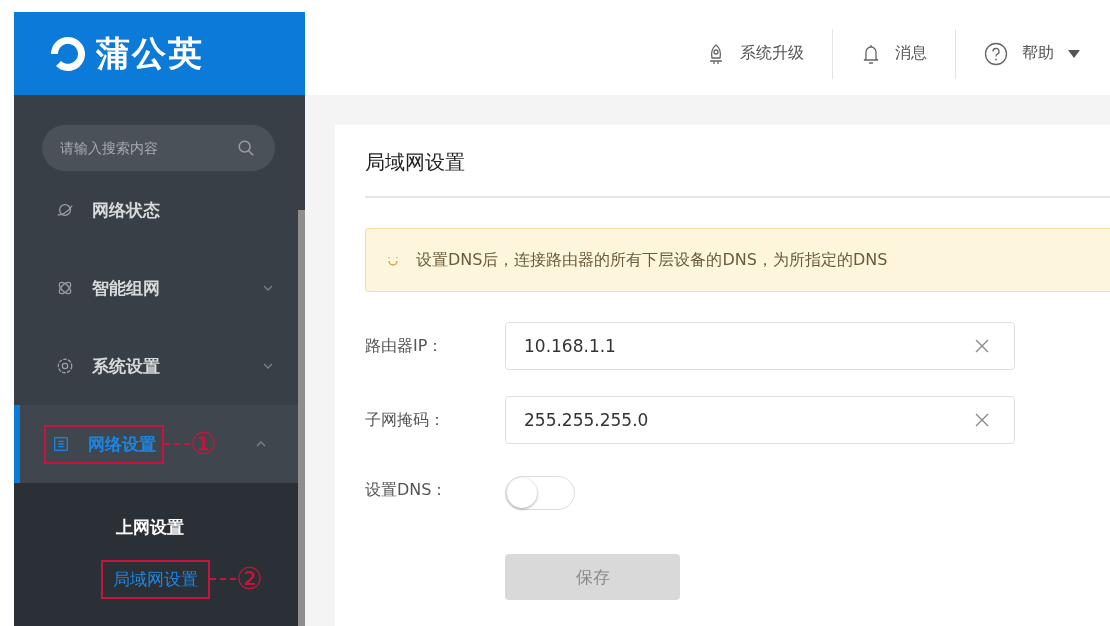  What do you see at coordinates (1038, 53) in the screenshot?
I see `action-label: 帮助` at bounding box center [1038, 53].